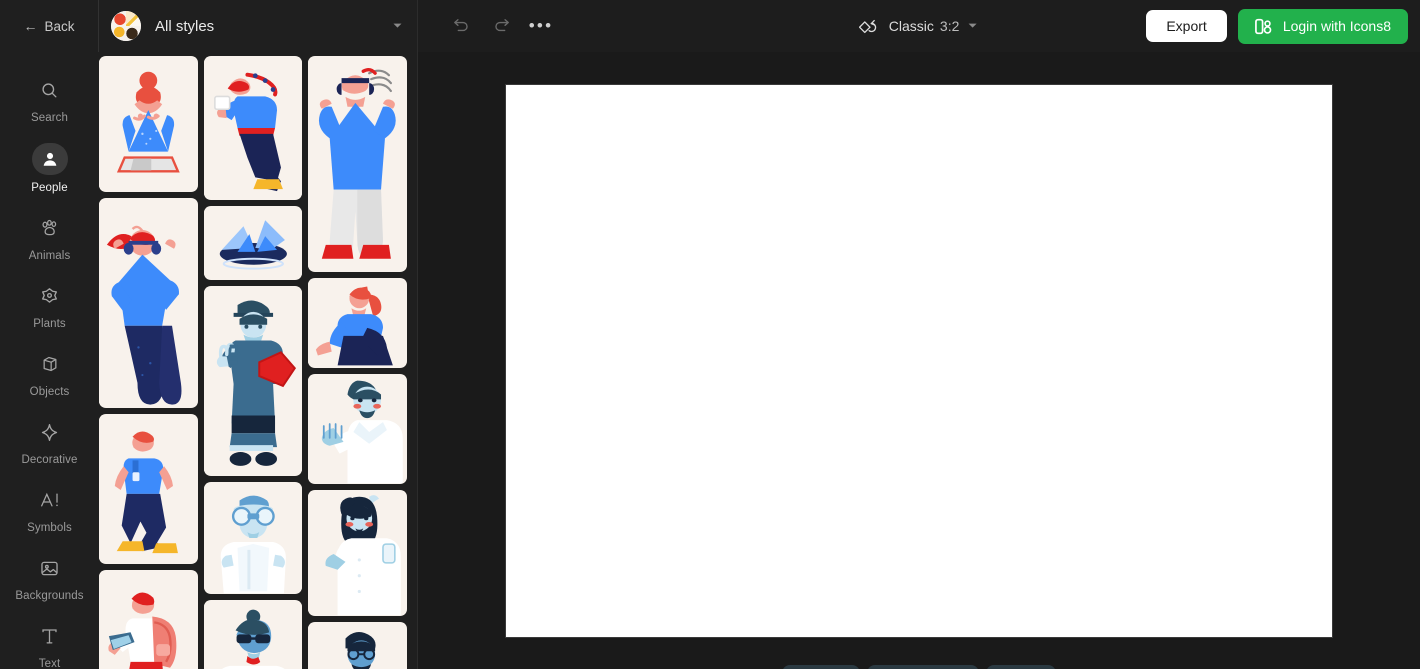 The width and height of the screenshot is (1420, 669). I want to click on sparkle-icon, so click(50, 432).